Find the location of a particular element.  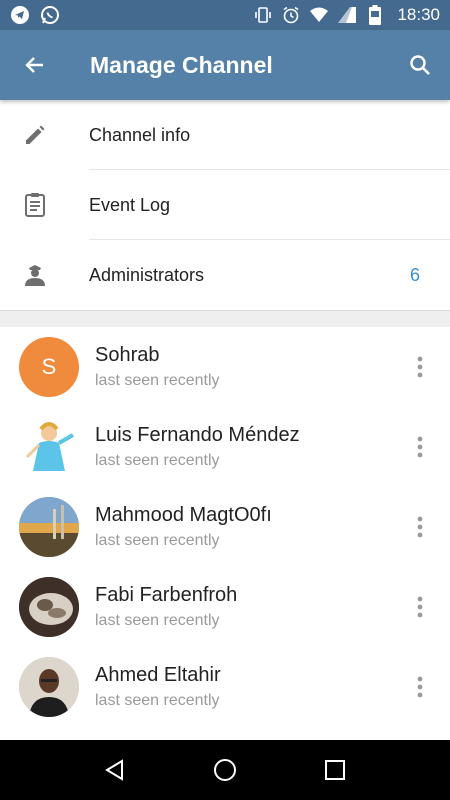

vibrate-icon is located at coordinates (263, 15).